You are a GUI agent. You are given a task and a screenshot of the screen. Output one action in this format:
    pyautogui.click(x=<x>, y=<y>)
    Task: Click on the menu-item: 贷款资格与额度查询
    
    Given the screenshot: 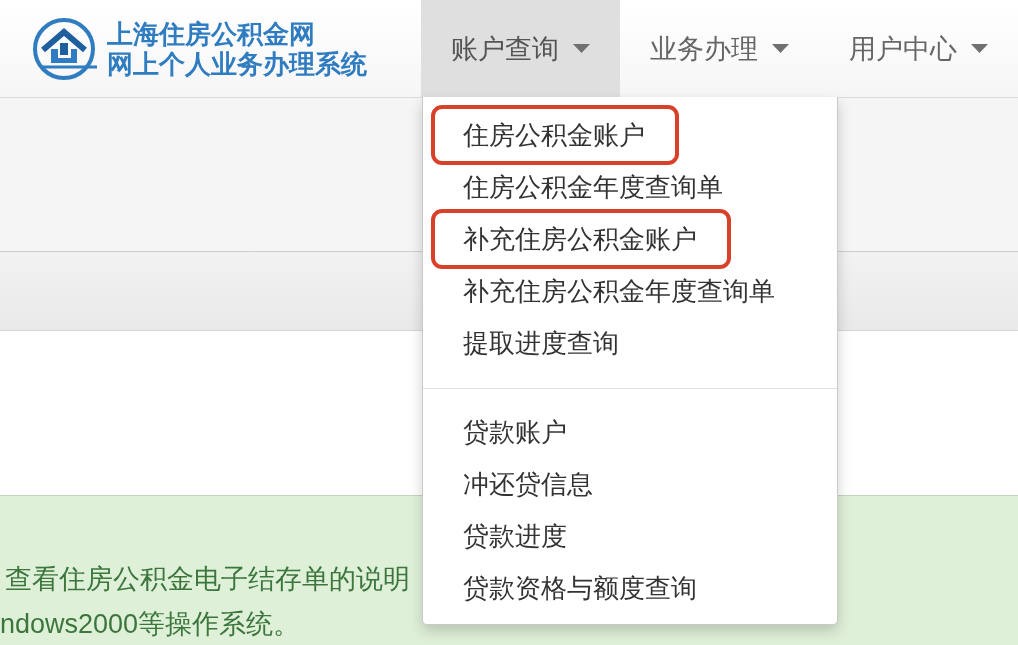 What is the action you would take?
    pyautogui.click(x=581, y=588)
    